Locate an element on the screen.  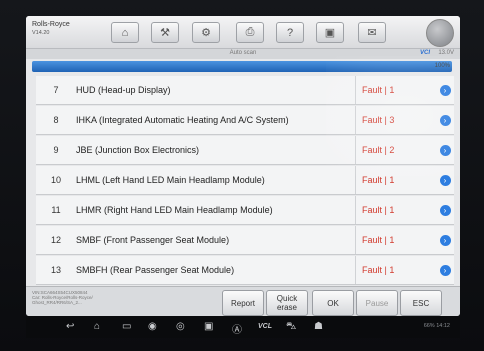
save-button: ▣ is located at coordinates (330, 32).